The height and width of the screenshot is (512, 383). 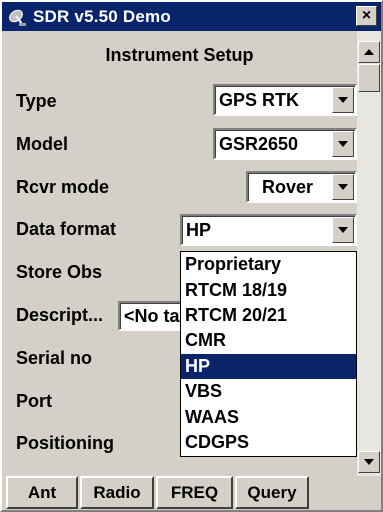 What do you see at coordinates (259, 99) in the screenshot?
I see `type-value: GPS RTK` at bounding box center [259, 99].